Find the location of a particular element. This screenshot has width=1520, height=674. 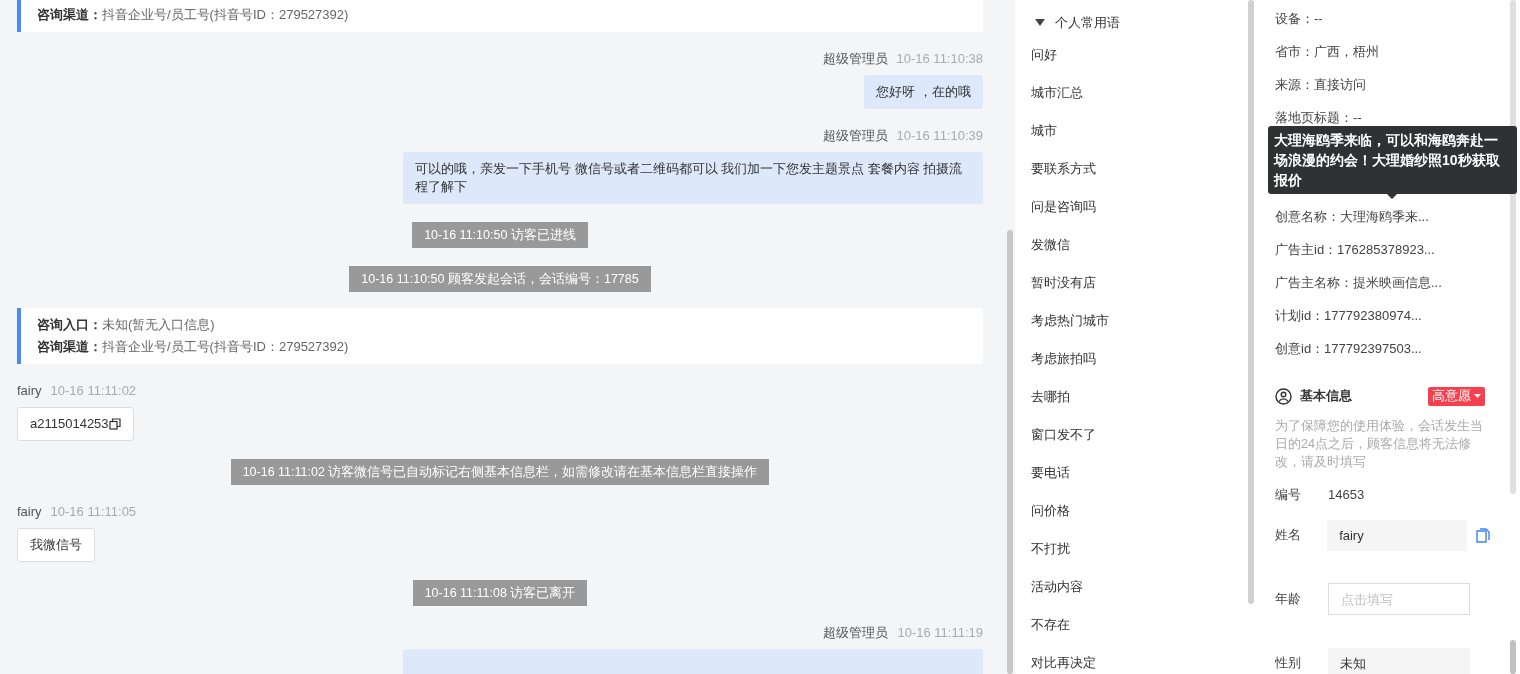

info-row-text: 来源：直接访问 is located at coordinates (1321, 85).